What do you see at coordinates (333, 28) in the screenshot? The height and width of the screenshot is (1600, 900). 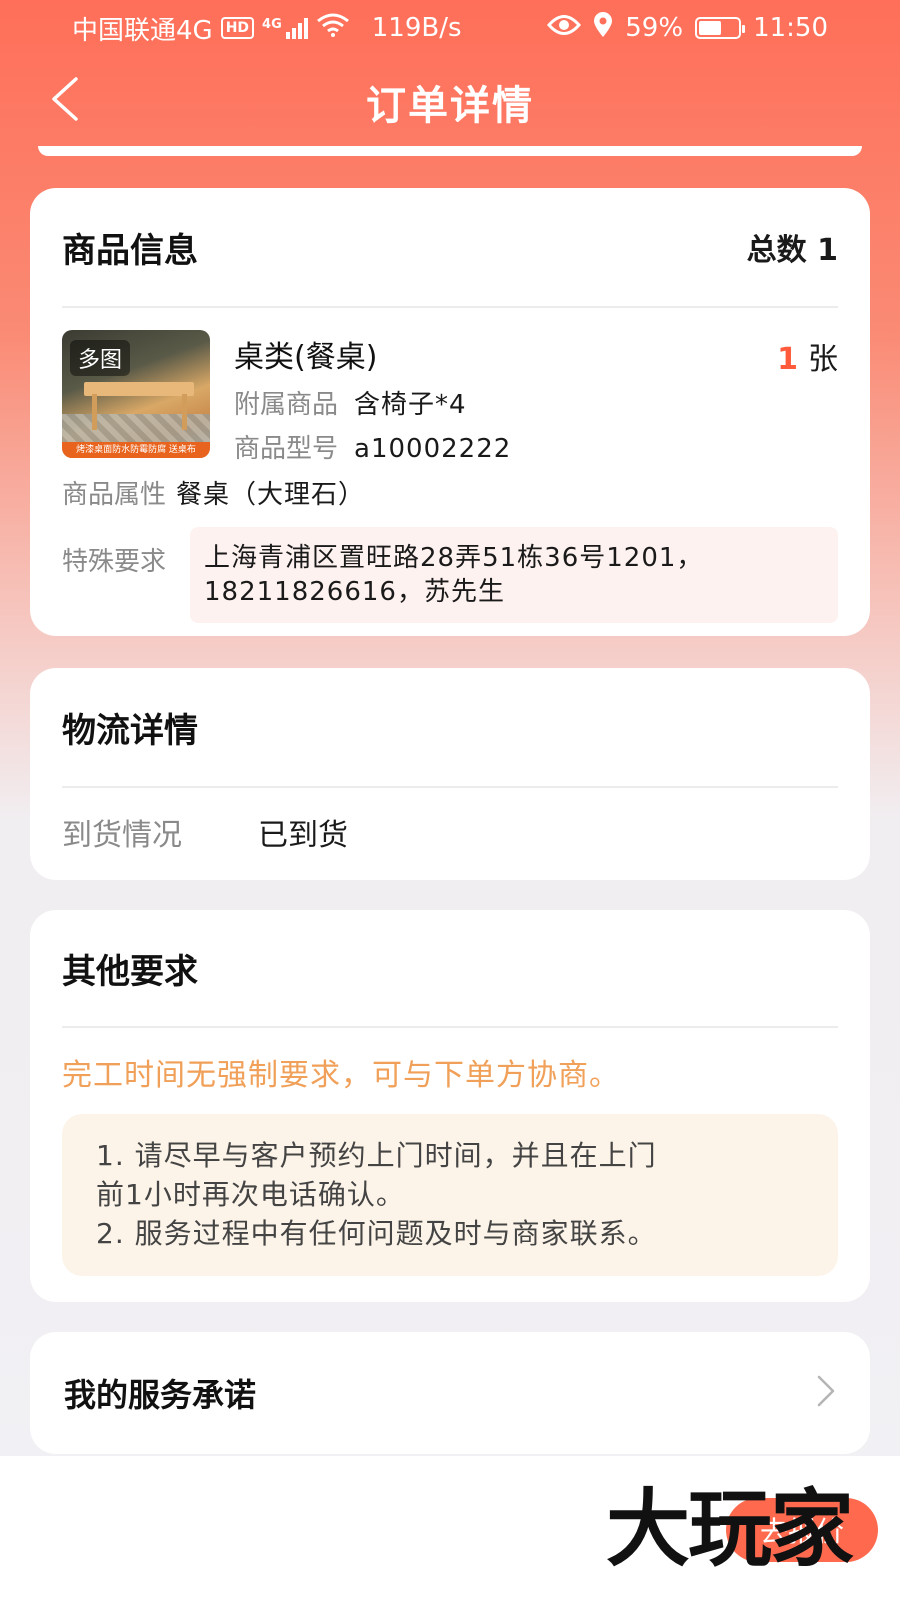 I see `wifi-icon` at bounding box center [333, 28].